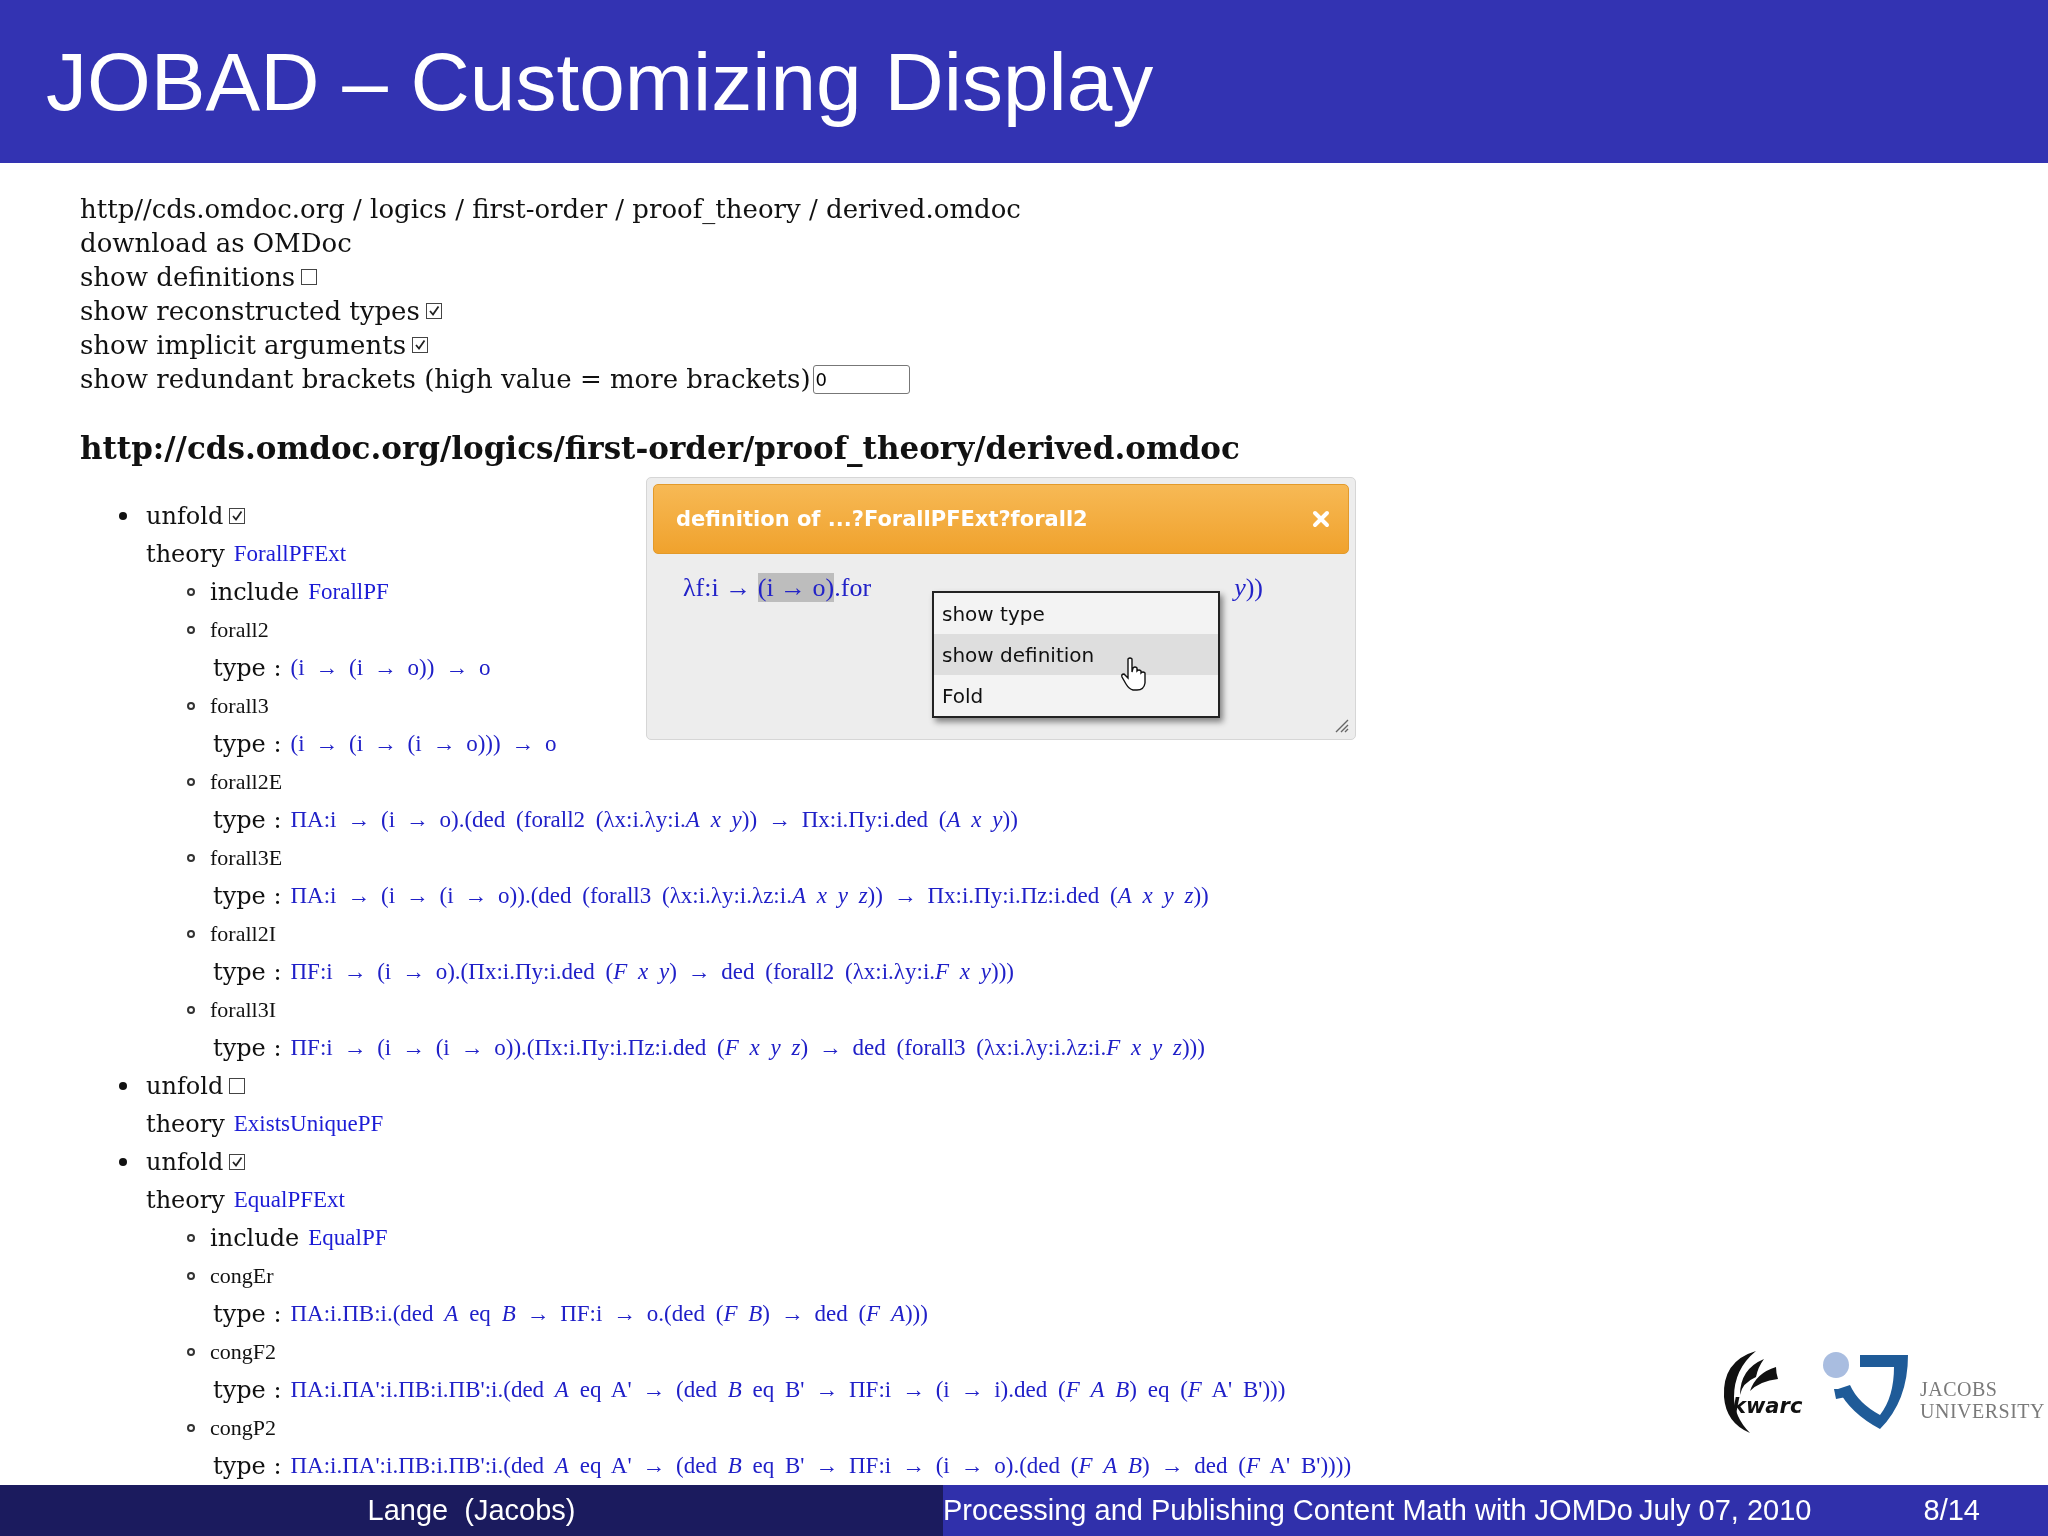 Image resolution: width=2048 pixels, height=1536 pixels. I want to click on breadcrumb: http//cds.omdoc.org / logics / first-order / proof_theory / derived.omdoc, so click(551, 209).